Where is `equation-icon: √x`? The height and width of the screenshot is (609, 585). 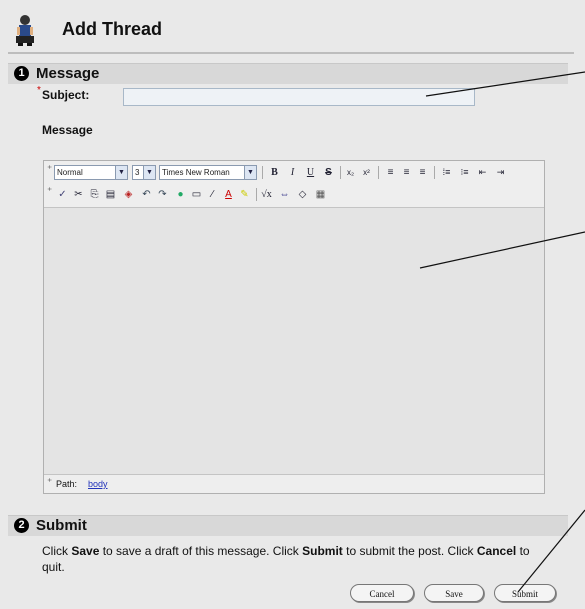
equation-icon: √x is located at coordinates (266, 194).